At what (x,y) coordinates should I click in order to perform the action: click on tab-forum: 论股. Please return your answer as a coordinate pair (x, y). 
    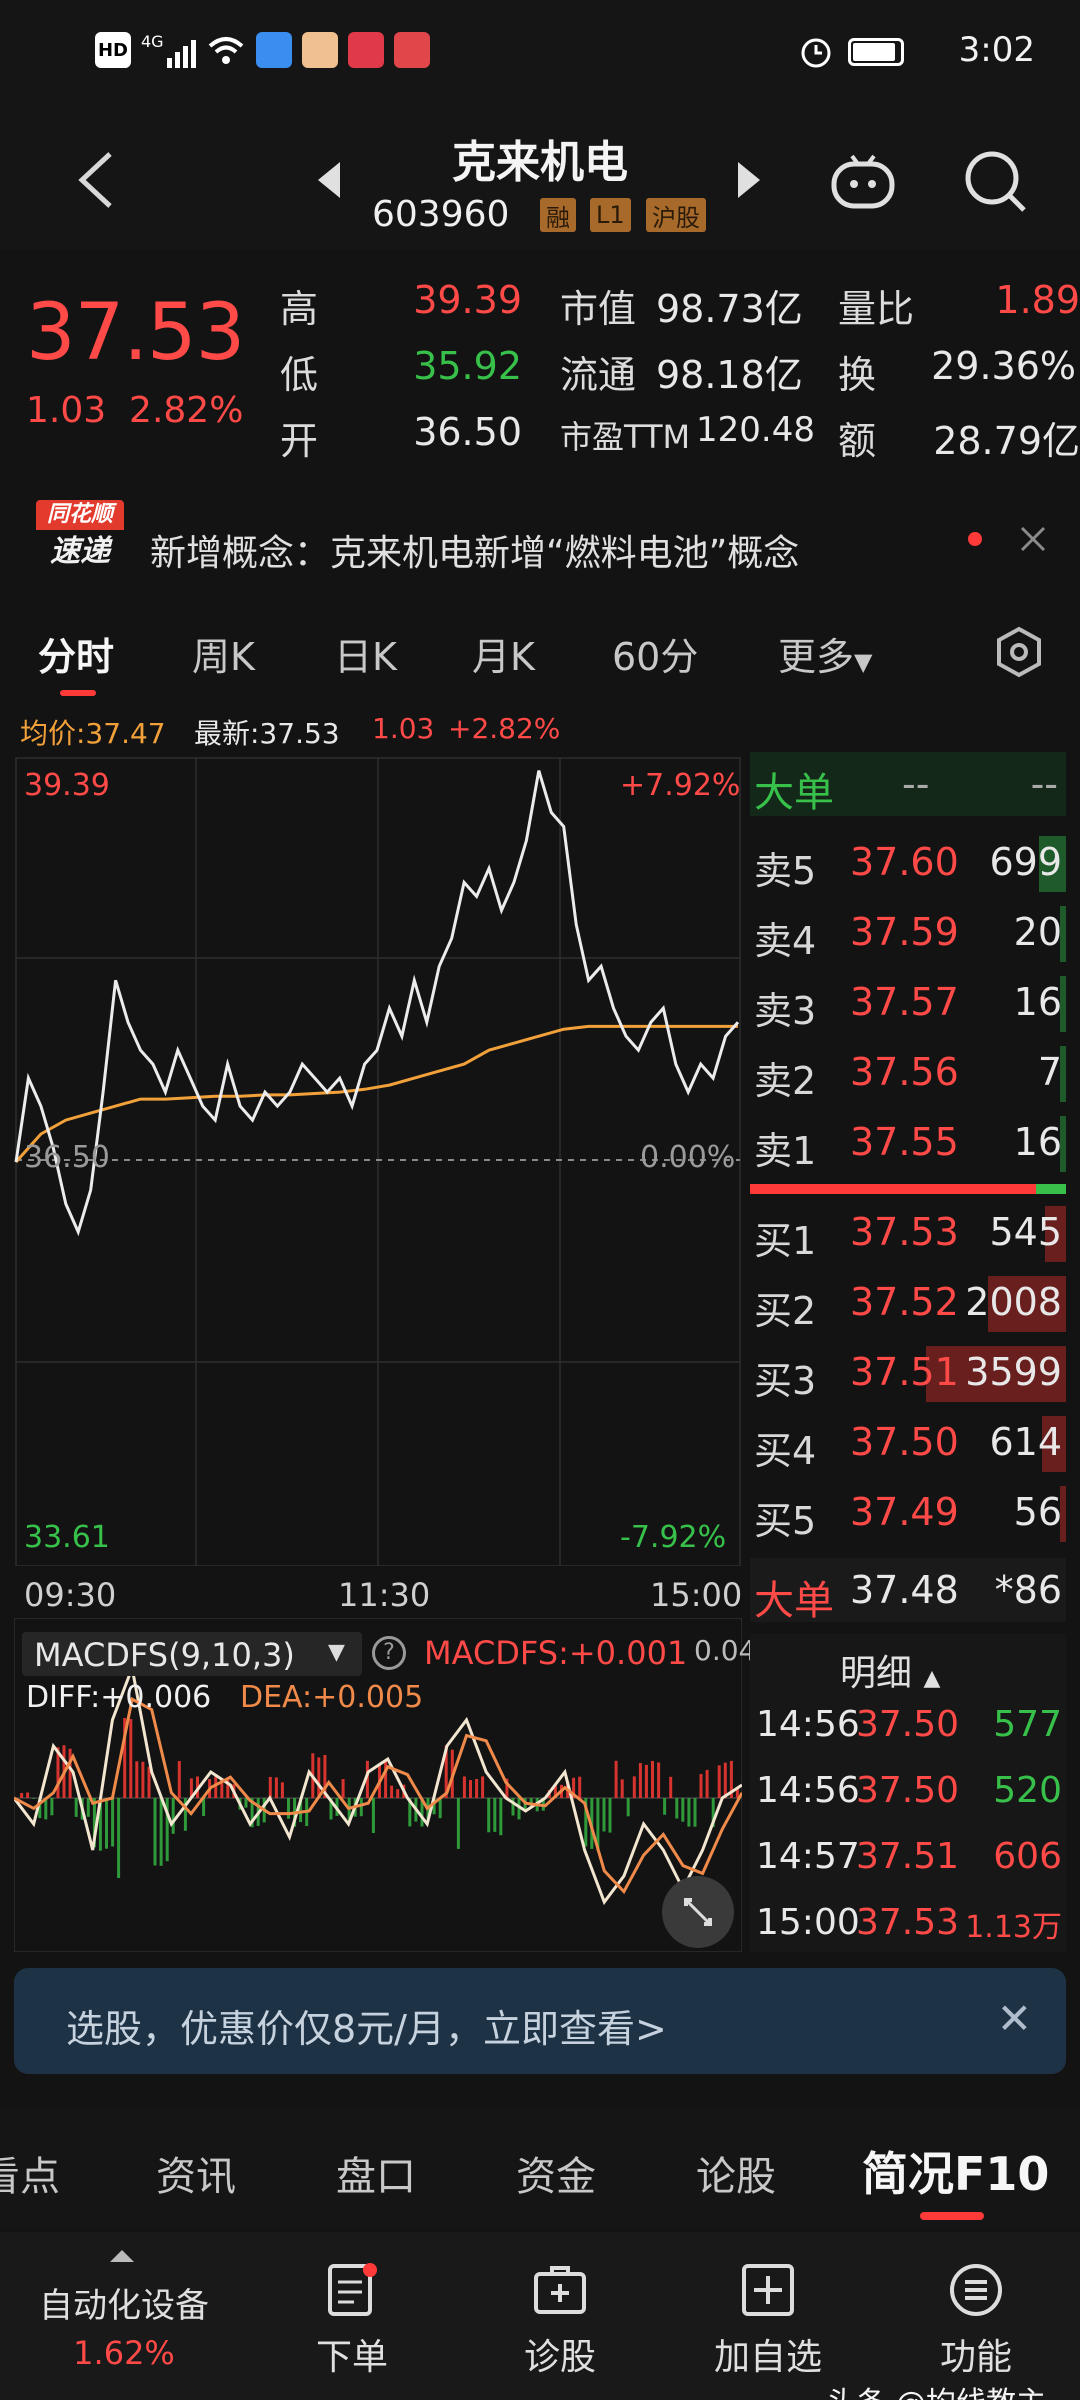
    Looking at the image, I should click on (736, 2173).